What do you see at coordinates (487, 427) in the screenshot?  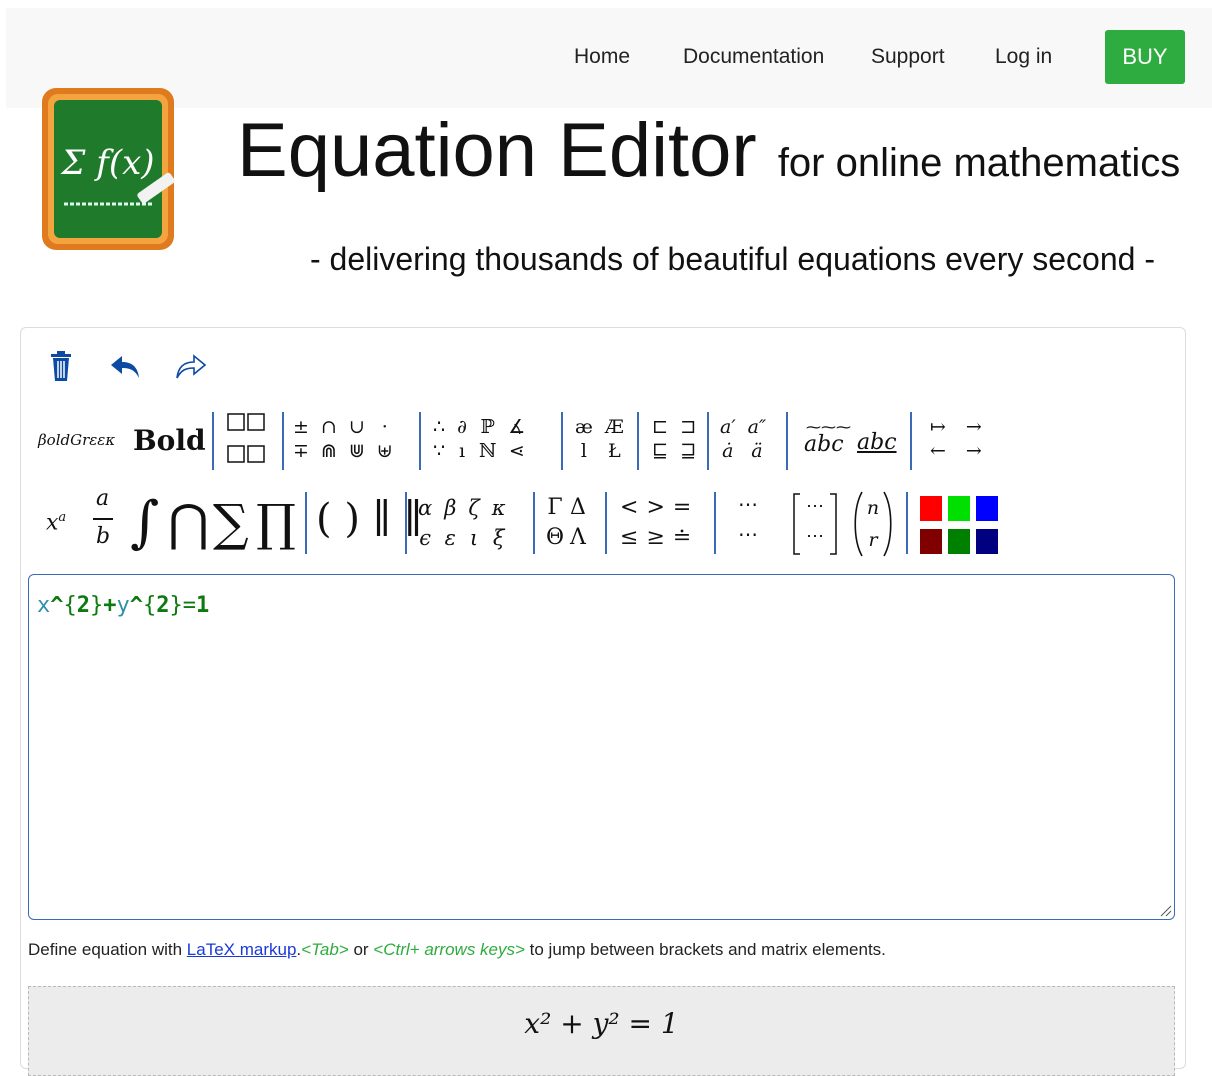 I see `double-p-symbol: ℙ` at bounding box center [487, 427].